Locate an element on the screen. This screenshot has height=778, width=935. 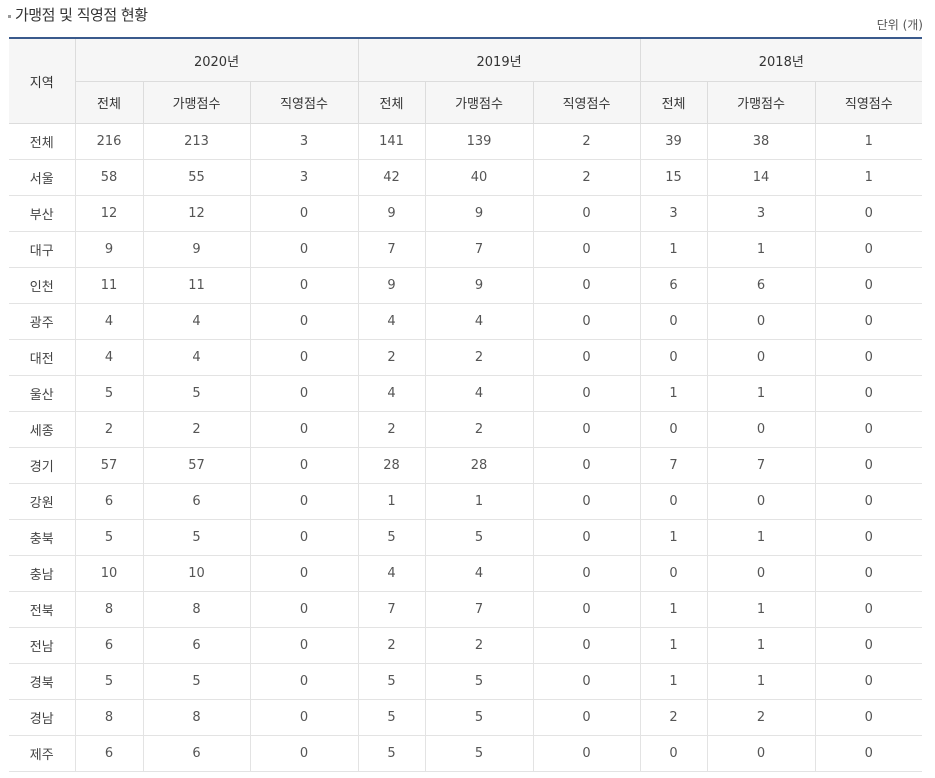
region-cell: 강원 is located at coordinates (42, 501).